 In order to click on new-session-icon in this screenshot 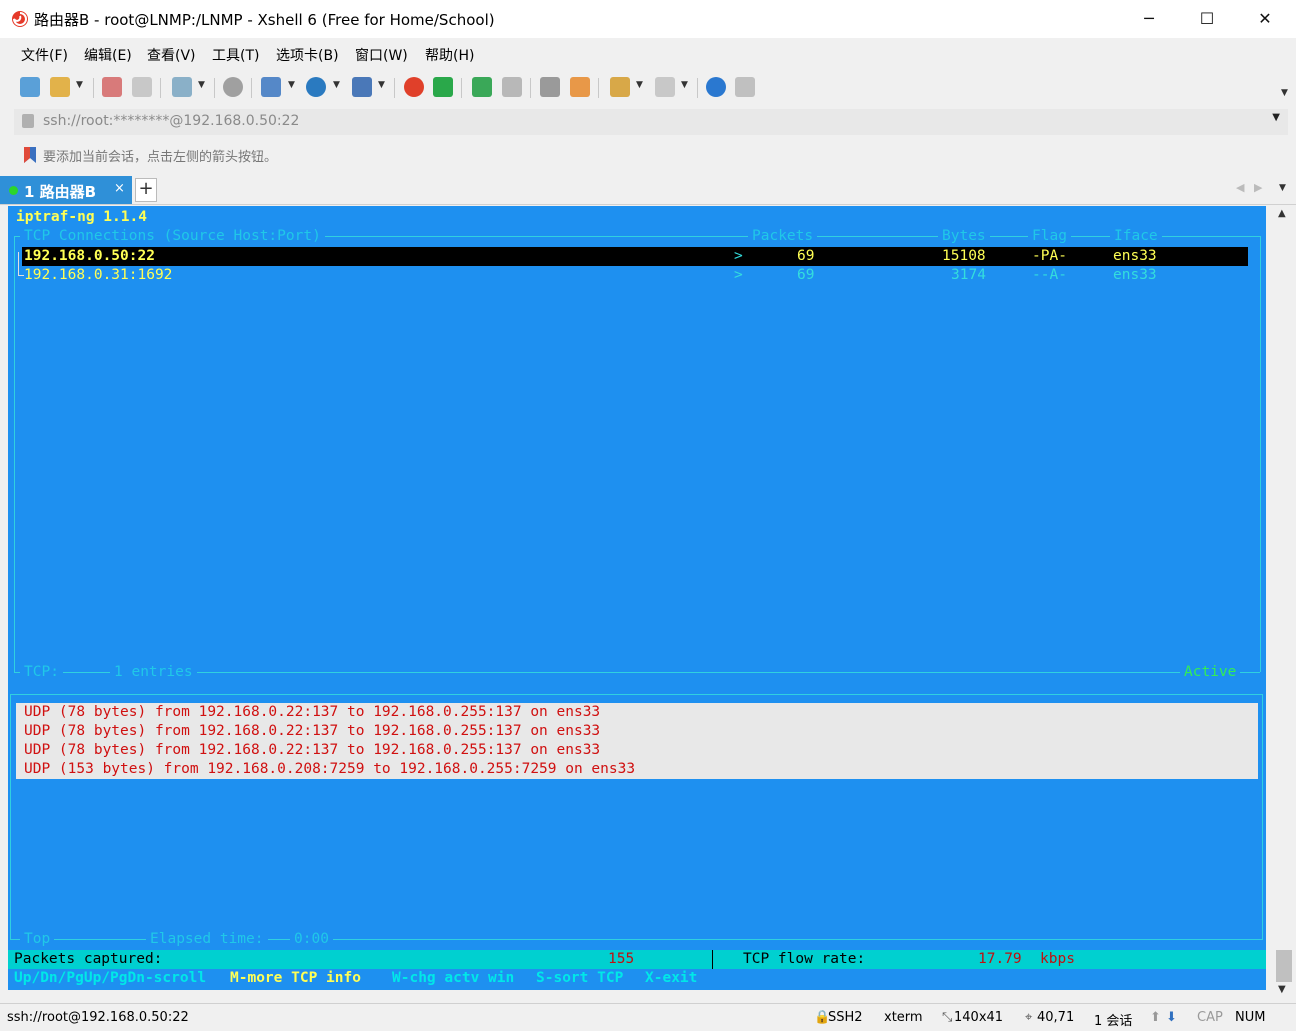, I will do `click(30, 87)`.